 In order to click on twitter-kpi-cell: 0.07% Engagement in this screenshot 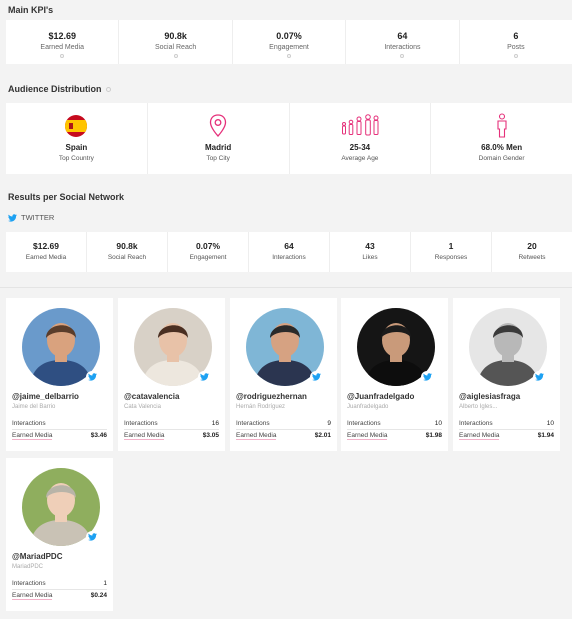, I will do `click(208, 252)`.